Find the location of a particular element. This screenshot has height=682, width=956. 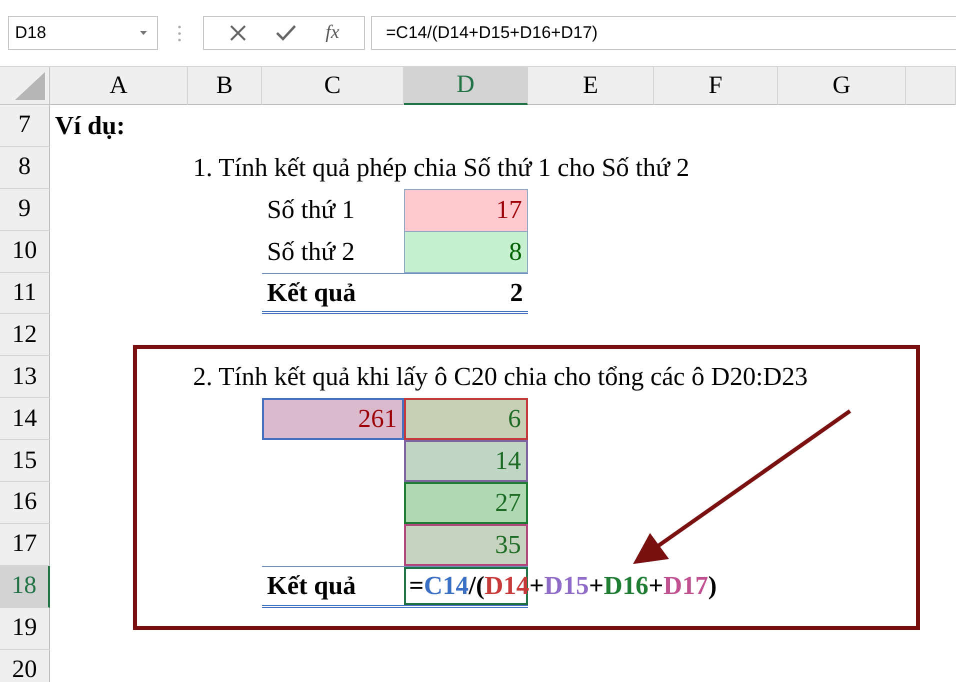

column-header: B is located at coordinates (225, 86).